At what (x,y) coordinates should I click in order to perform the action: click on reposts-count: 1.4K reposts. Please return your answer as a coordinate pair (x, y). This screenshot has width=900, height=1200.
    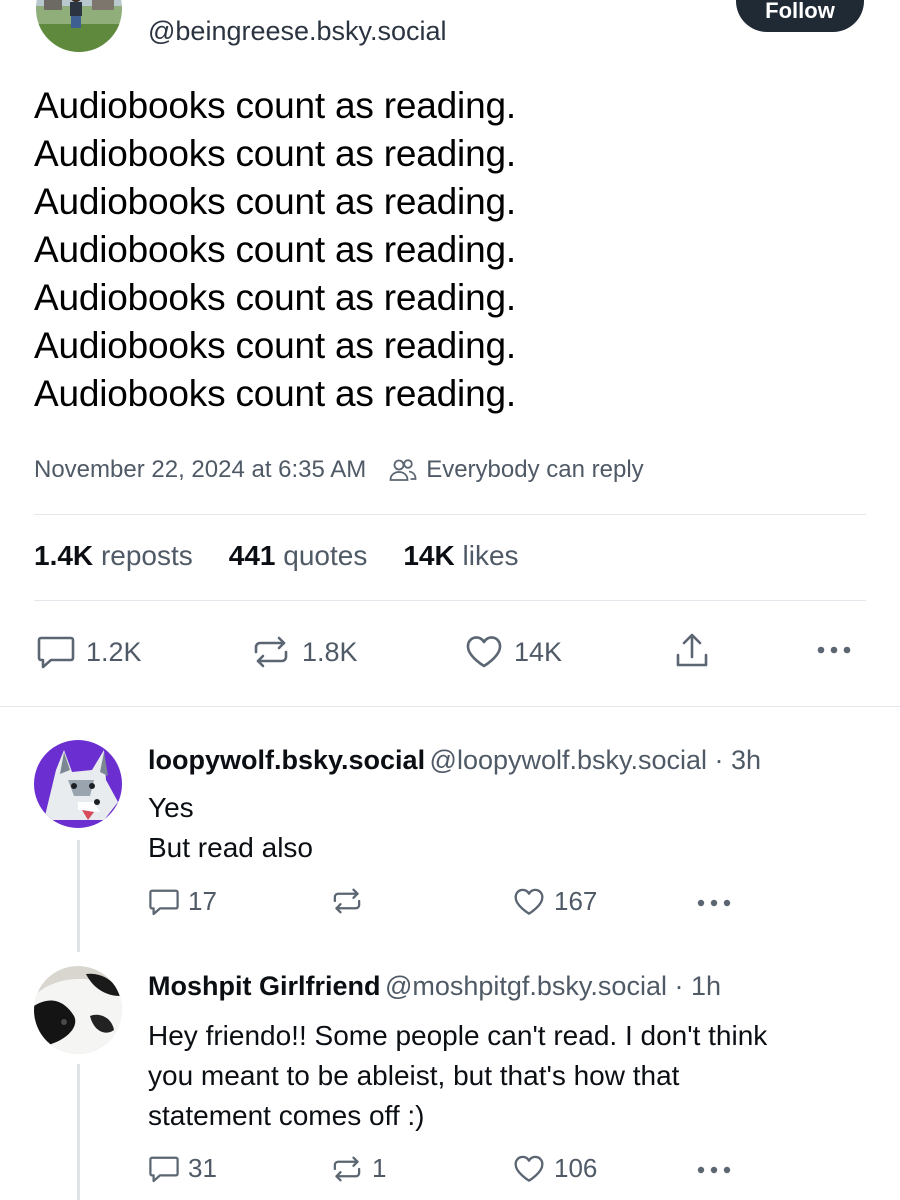
    Looking at the image, I should click on (113, 556).